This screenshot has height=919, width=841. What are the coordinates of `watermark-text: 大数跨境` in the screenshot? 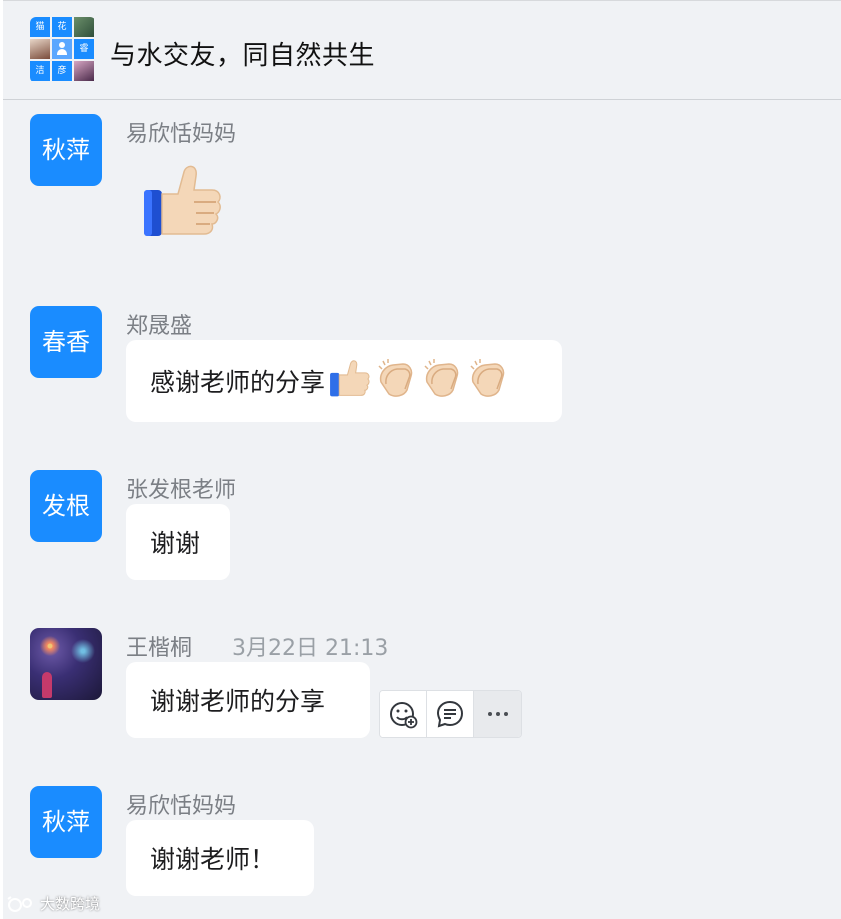 It's located at (70, 904).